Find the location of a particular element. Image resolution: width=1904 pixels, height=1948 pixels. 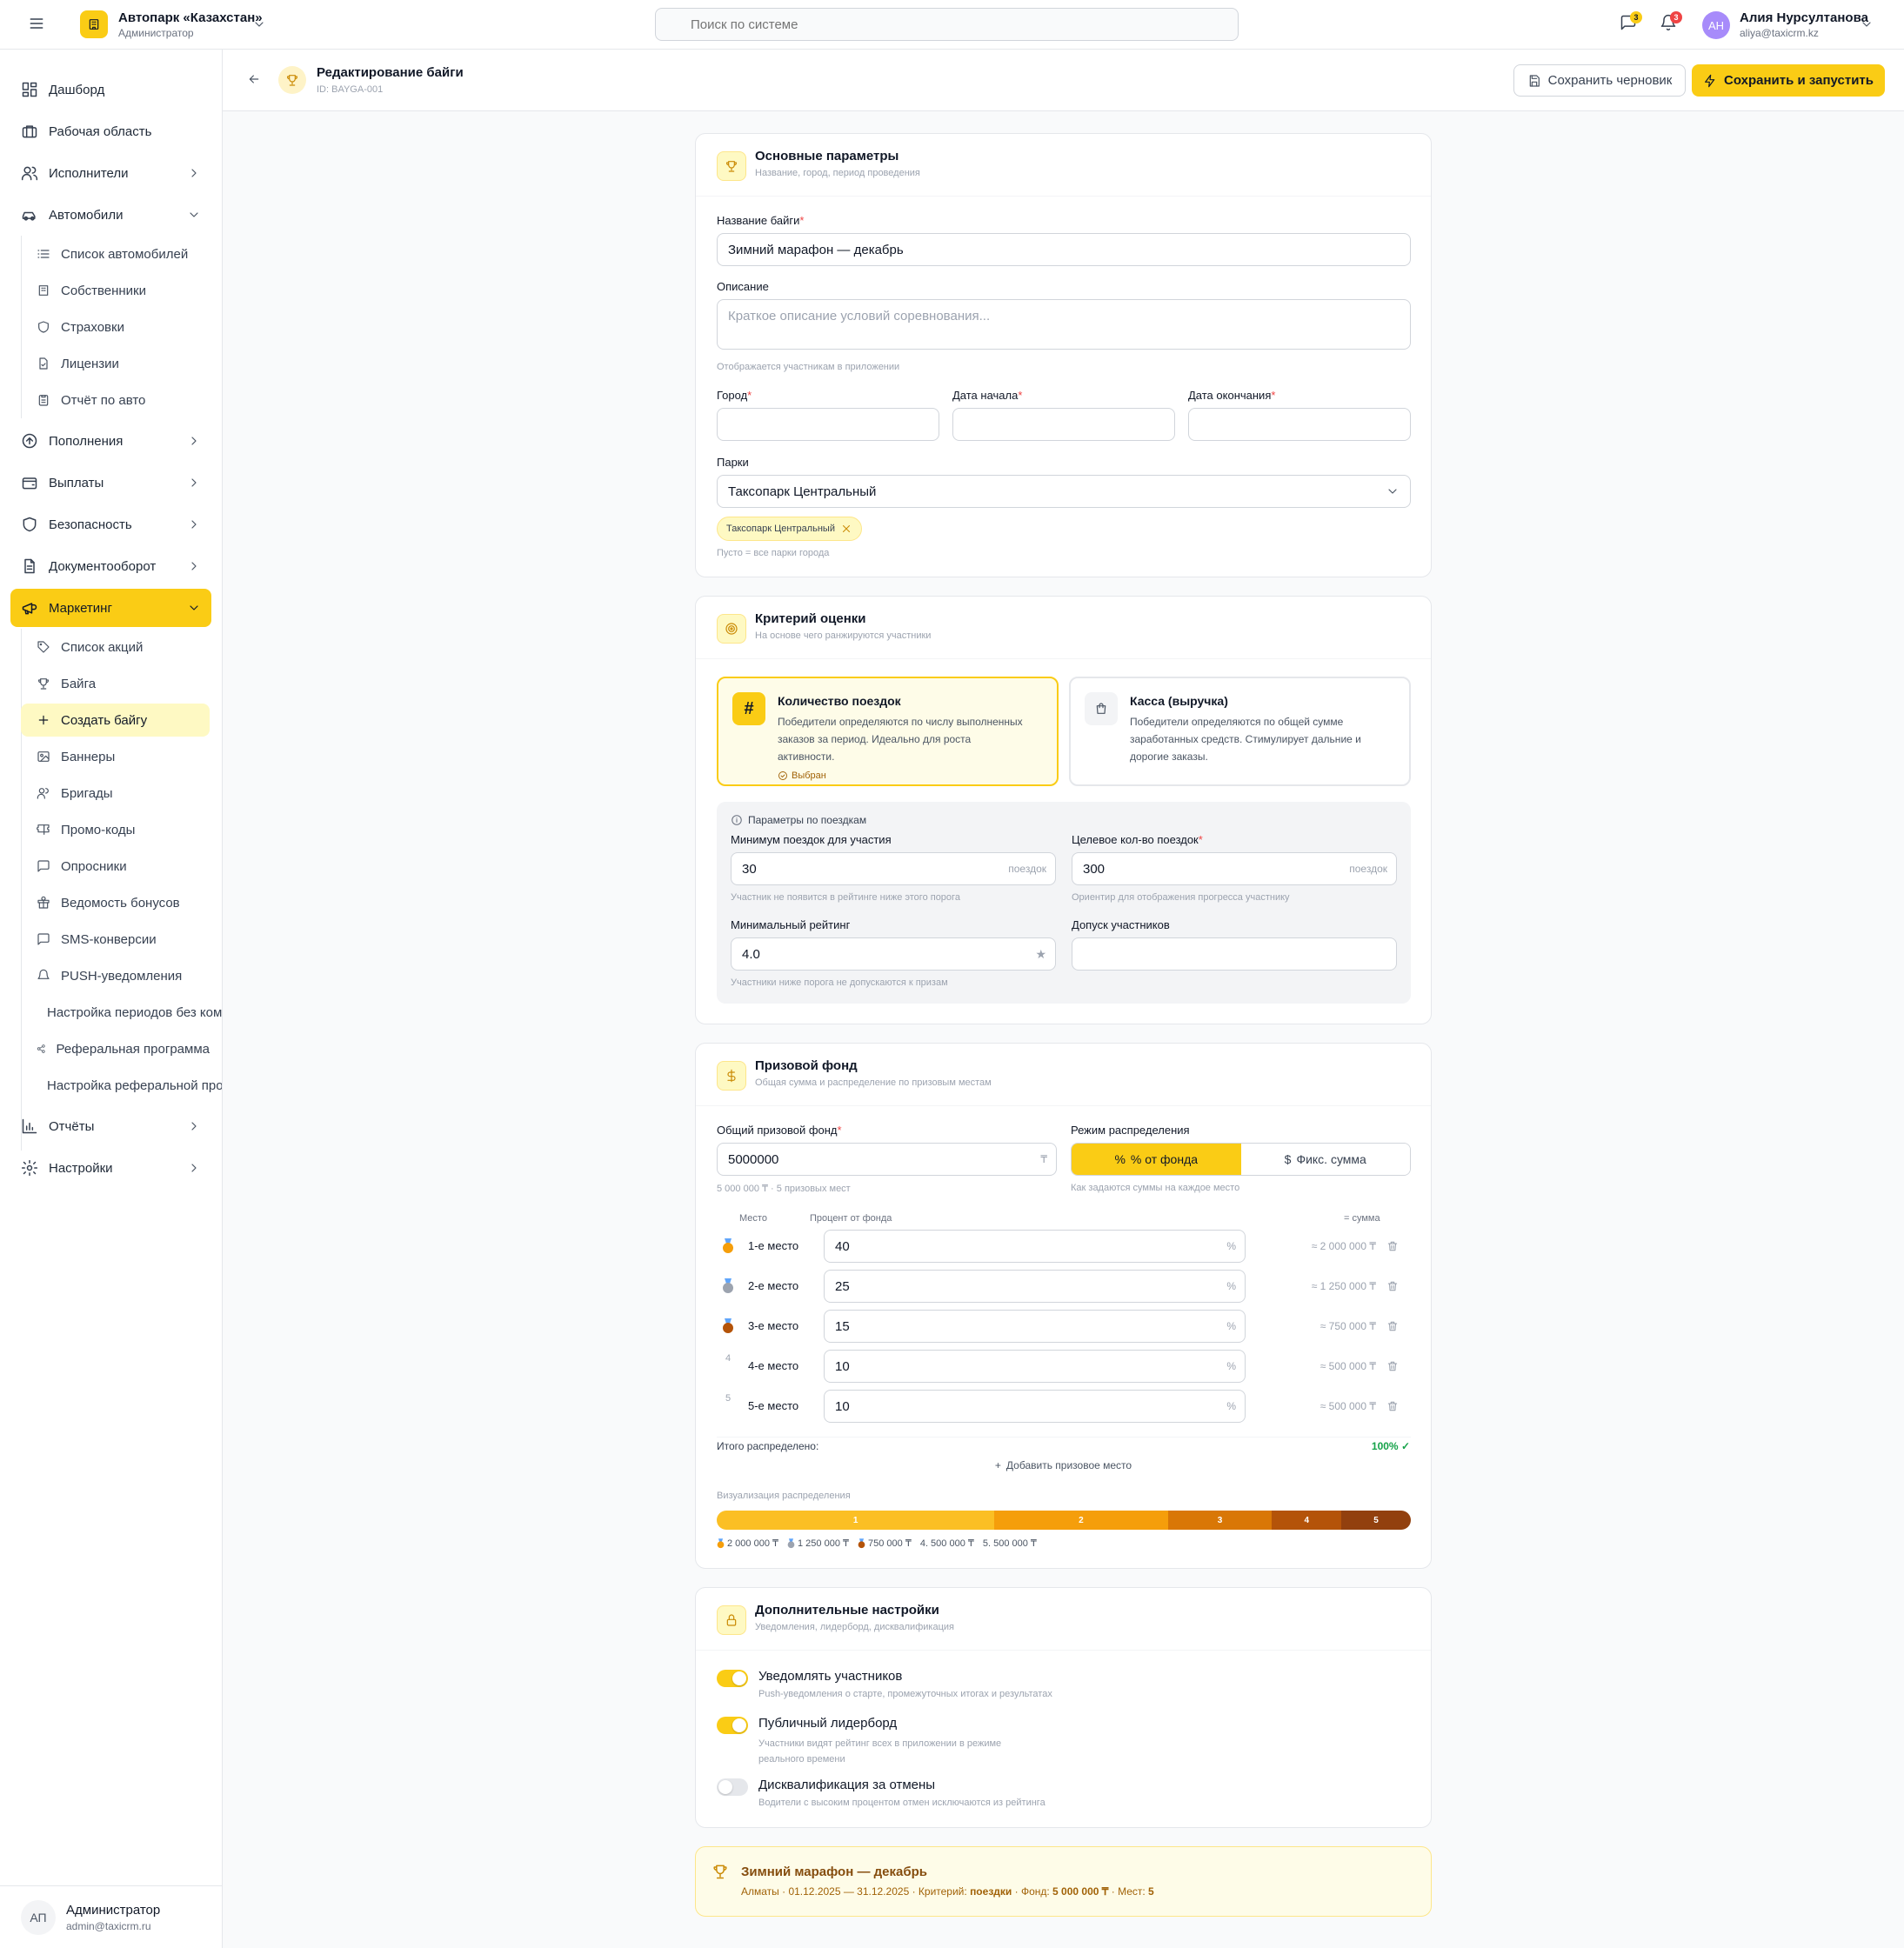

place-sum: ≈ 2 000 000 ₸ is located at coordinates (1343, 1246).